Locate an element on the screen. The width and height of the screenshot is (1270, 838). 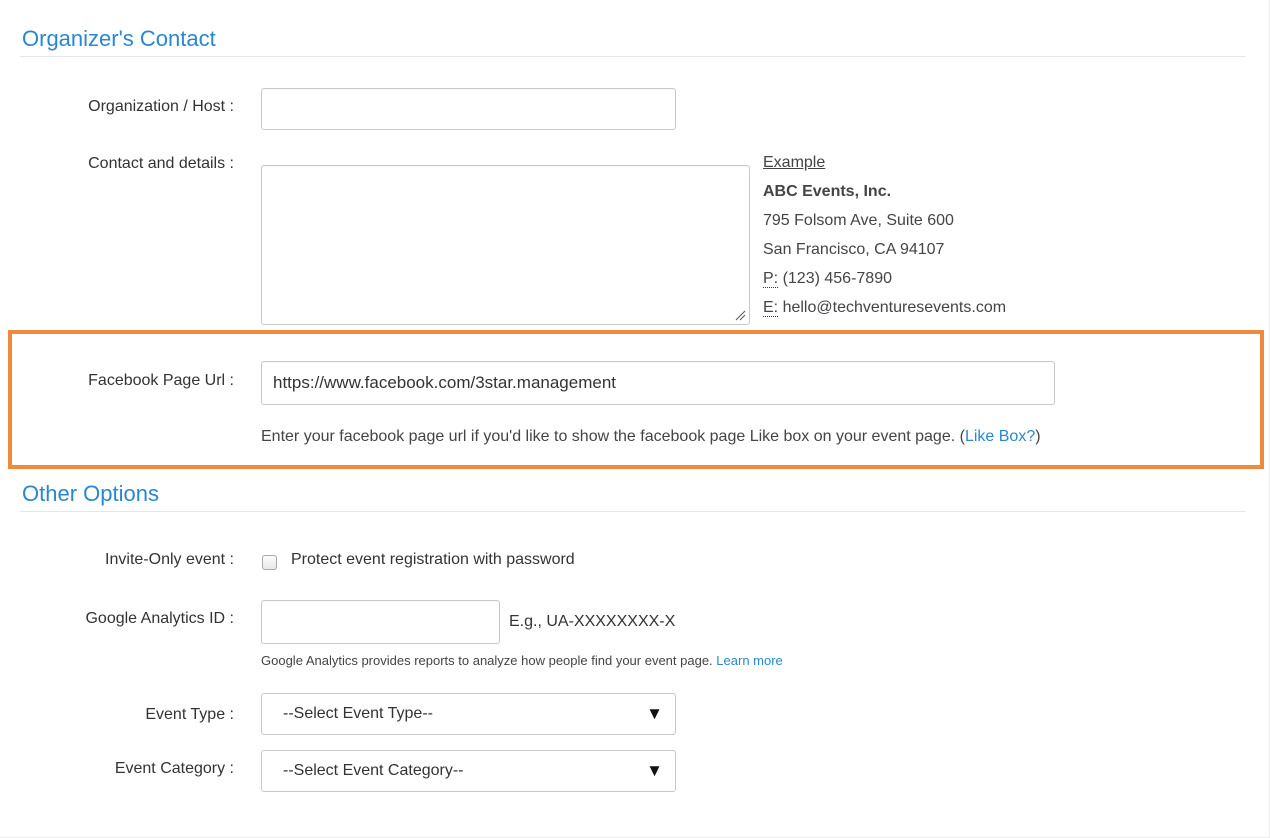
event-category-select: --Select Event Category-- ▼ is located at coordinates (468, 771).